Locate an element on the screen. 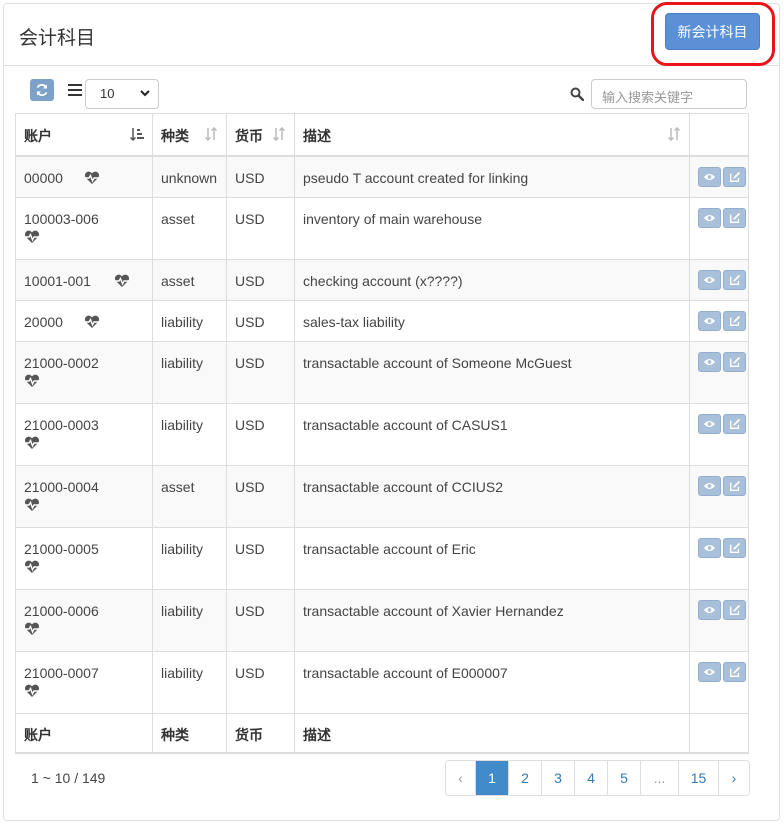  page-1: 1 is located at coordinates (492, 778).